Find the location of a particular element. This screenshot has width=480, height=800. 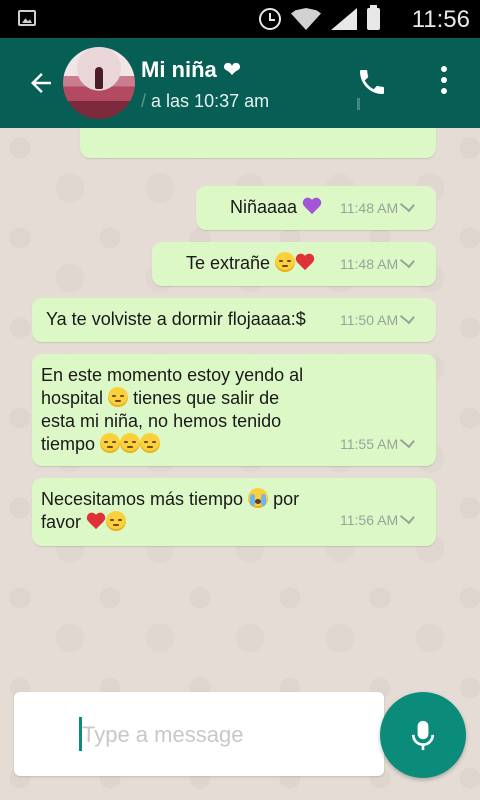

last-seen: / a las 10:37 am is located at coordinates (205, 101).